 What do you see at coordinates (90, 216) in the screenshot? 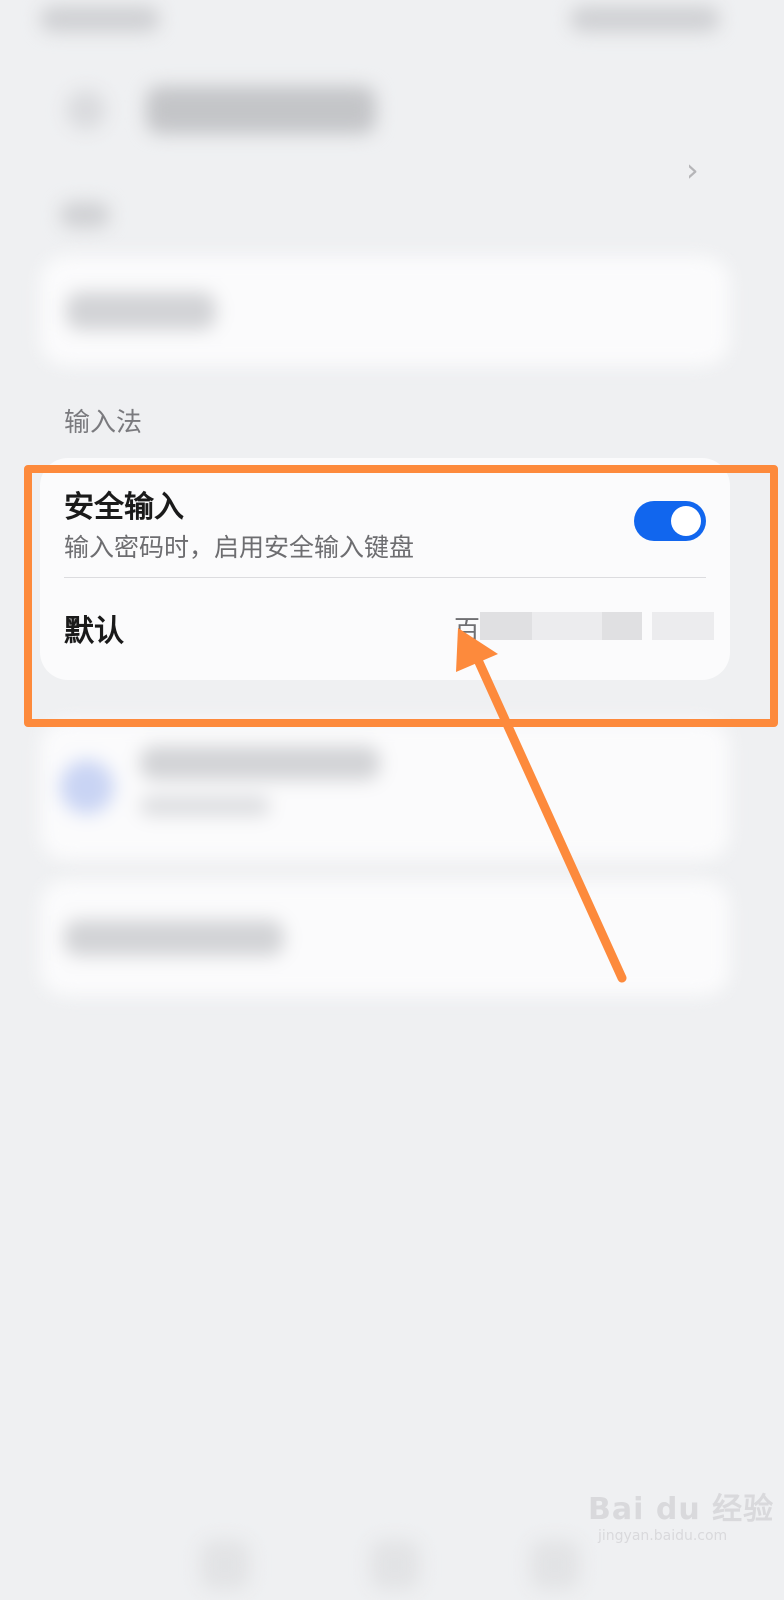
I see `blurred-section-label` at bounding box center [90, 216].